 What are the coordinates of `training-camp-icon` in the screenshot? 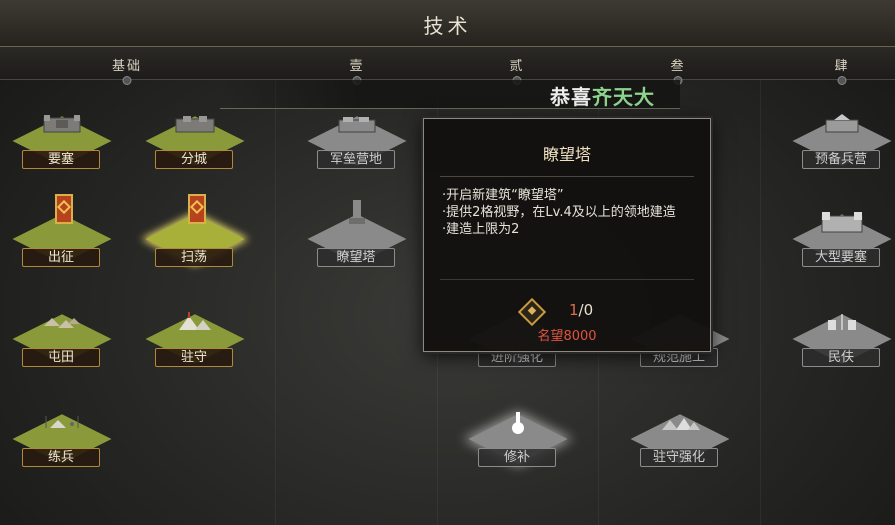 It's located at (62, 422).